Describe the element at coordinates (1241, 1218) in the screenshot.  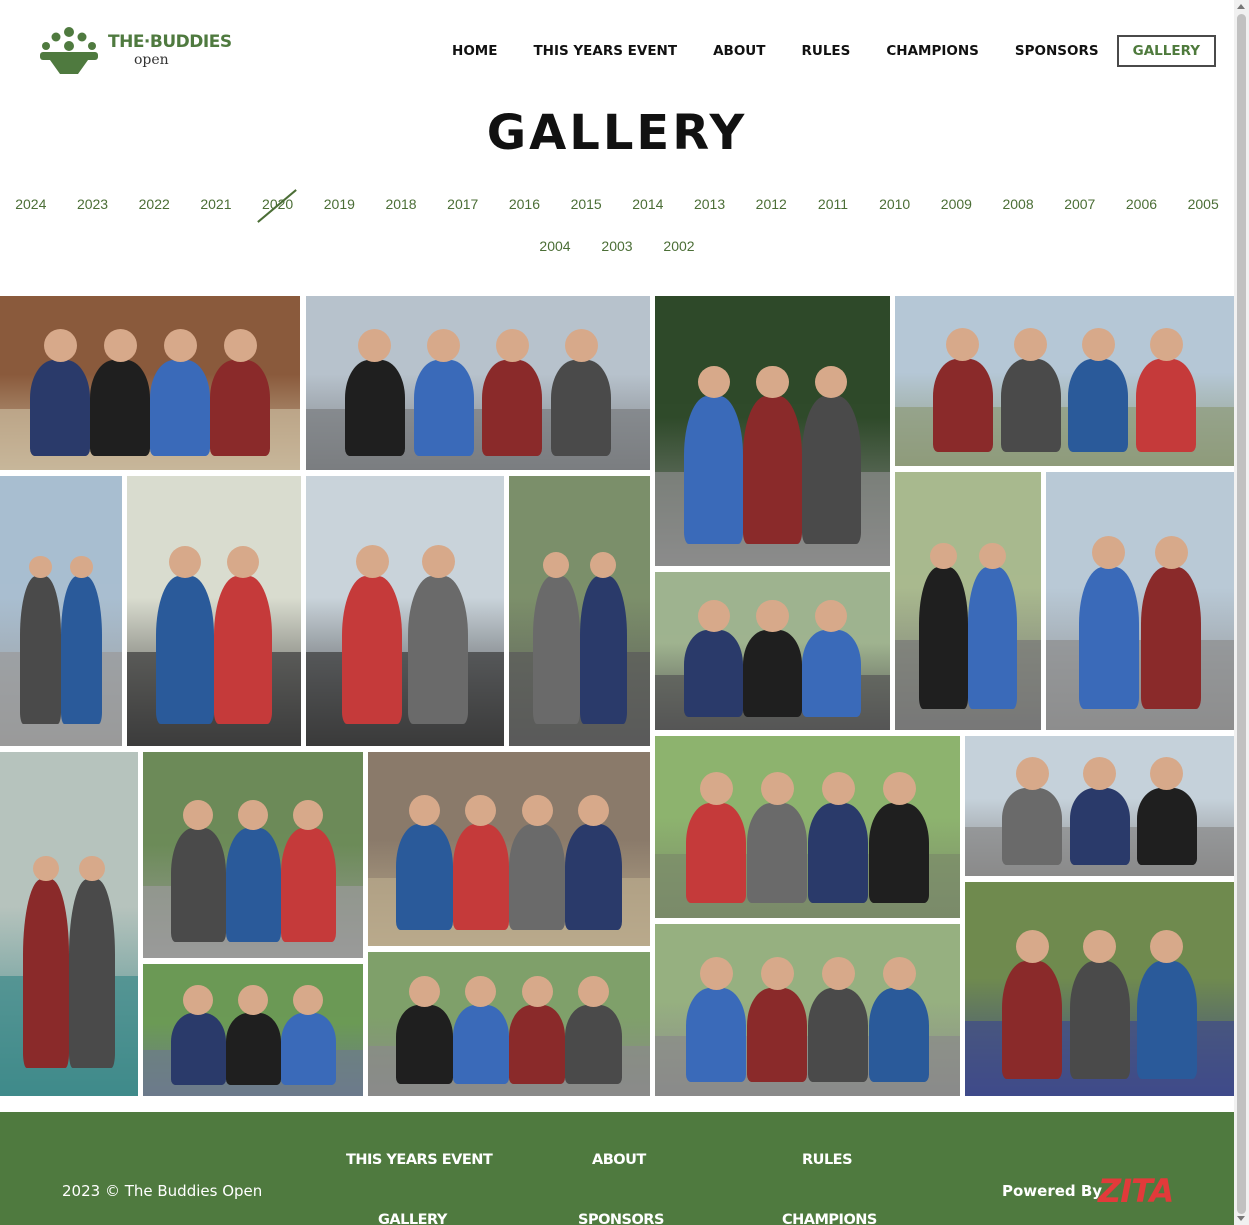
I see `scroll-down-arrow-icon` at that location.